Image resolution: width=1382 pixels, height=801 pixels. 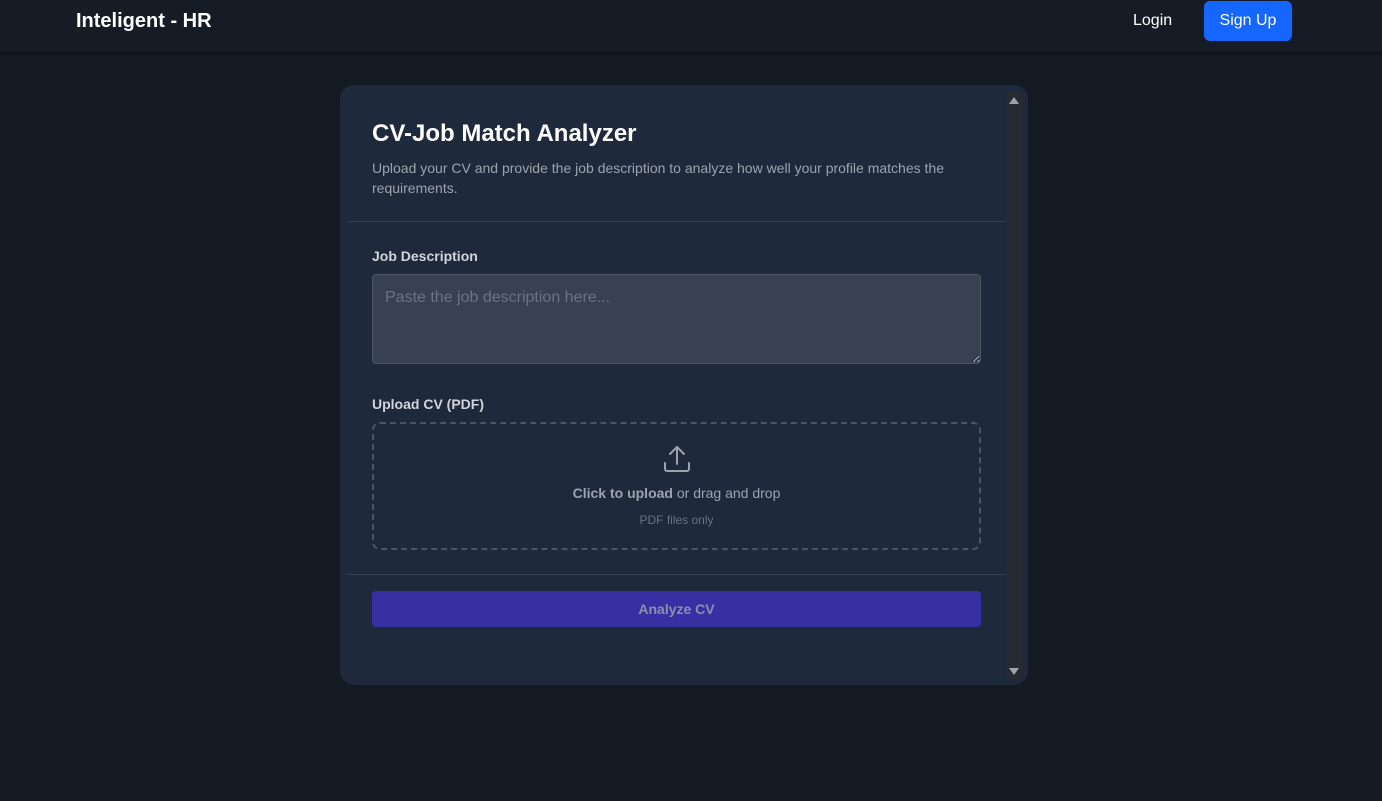 I want to click on drag-drop-text: or drag and drop, so click(x=726, y=493).